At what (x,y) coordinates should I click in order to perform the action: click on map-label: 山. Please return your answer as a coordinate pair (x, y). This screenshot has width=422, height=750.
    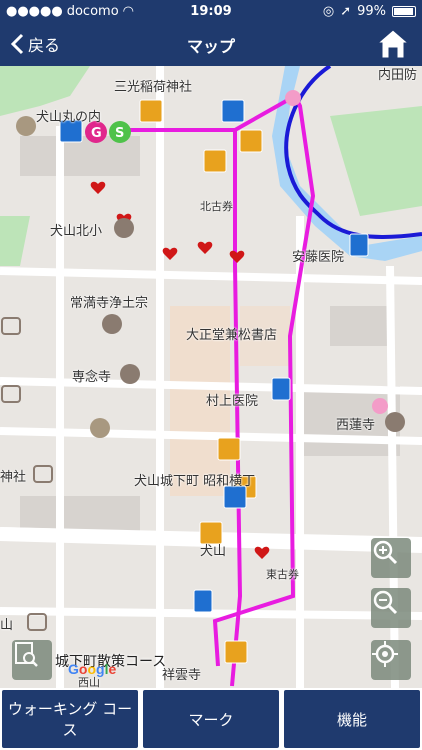
    Looking at the image, I should click on (7, 625).